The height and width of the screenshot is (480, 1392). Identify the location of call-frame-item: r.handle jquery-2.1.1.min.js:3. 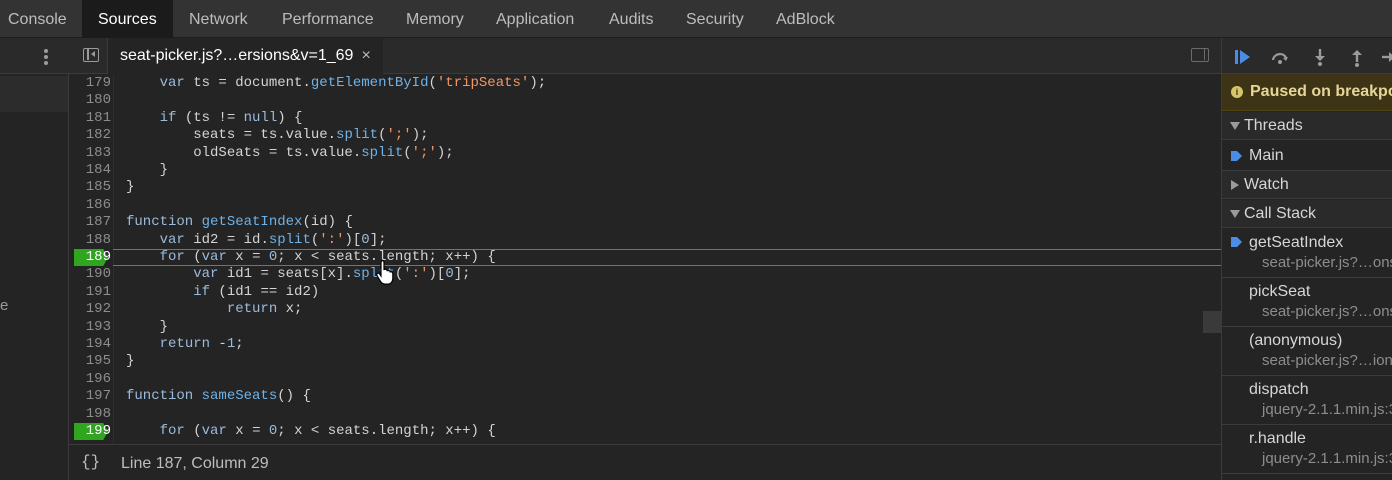
(1307, 449).